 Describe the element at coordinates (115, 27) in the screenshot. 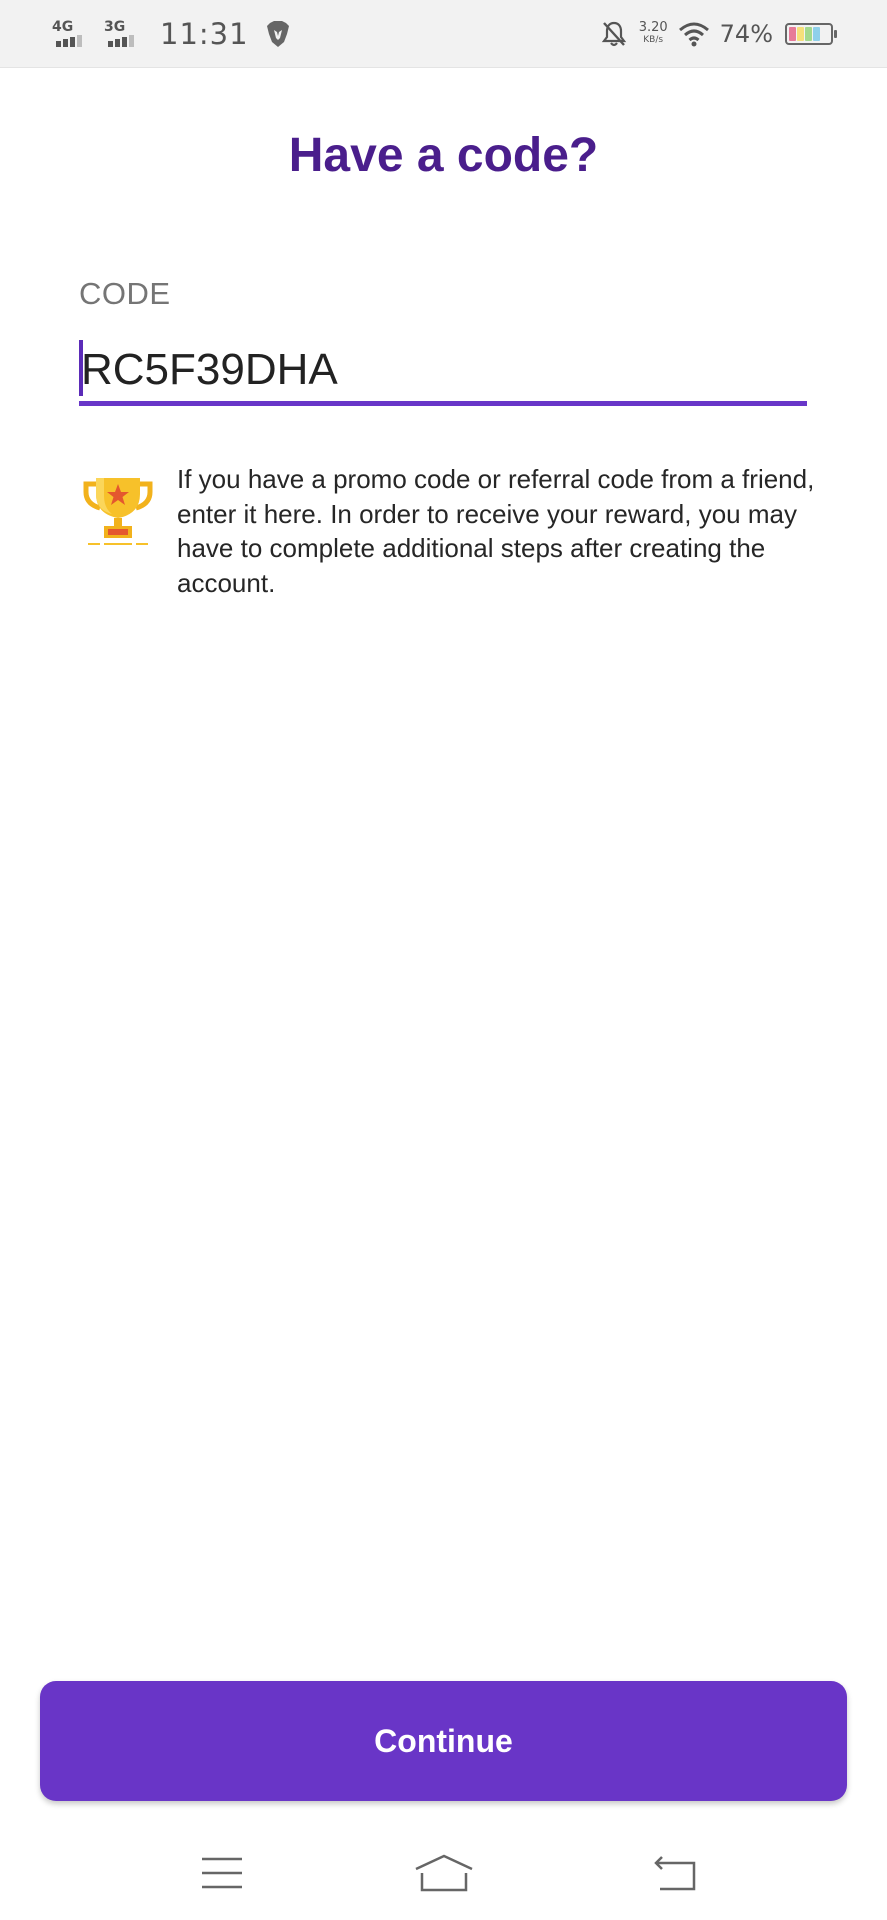

I see `network-type-label: 3G` at that location.